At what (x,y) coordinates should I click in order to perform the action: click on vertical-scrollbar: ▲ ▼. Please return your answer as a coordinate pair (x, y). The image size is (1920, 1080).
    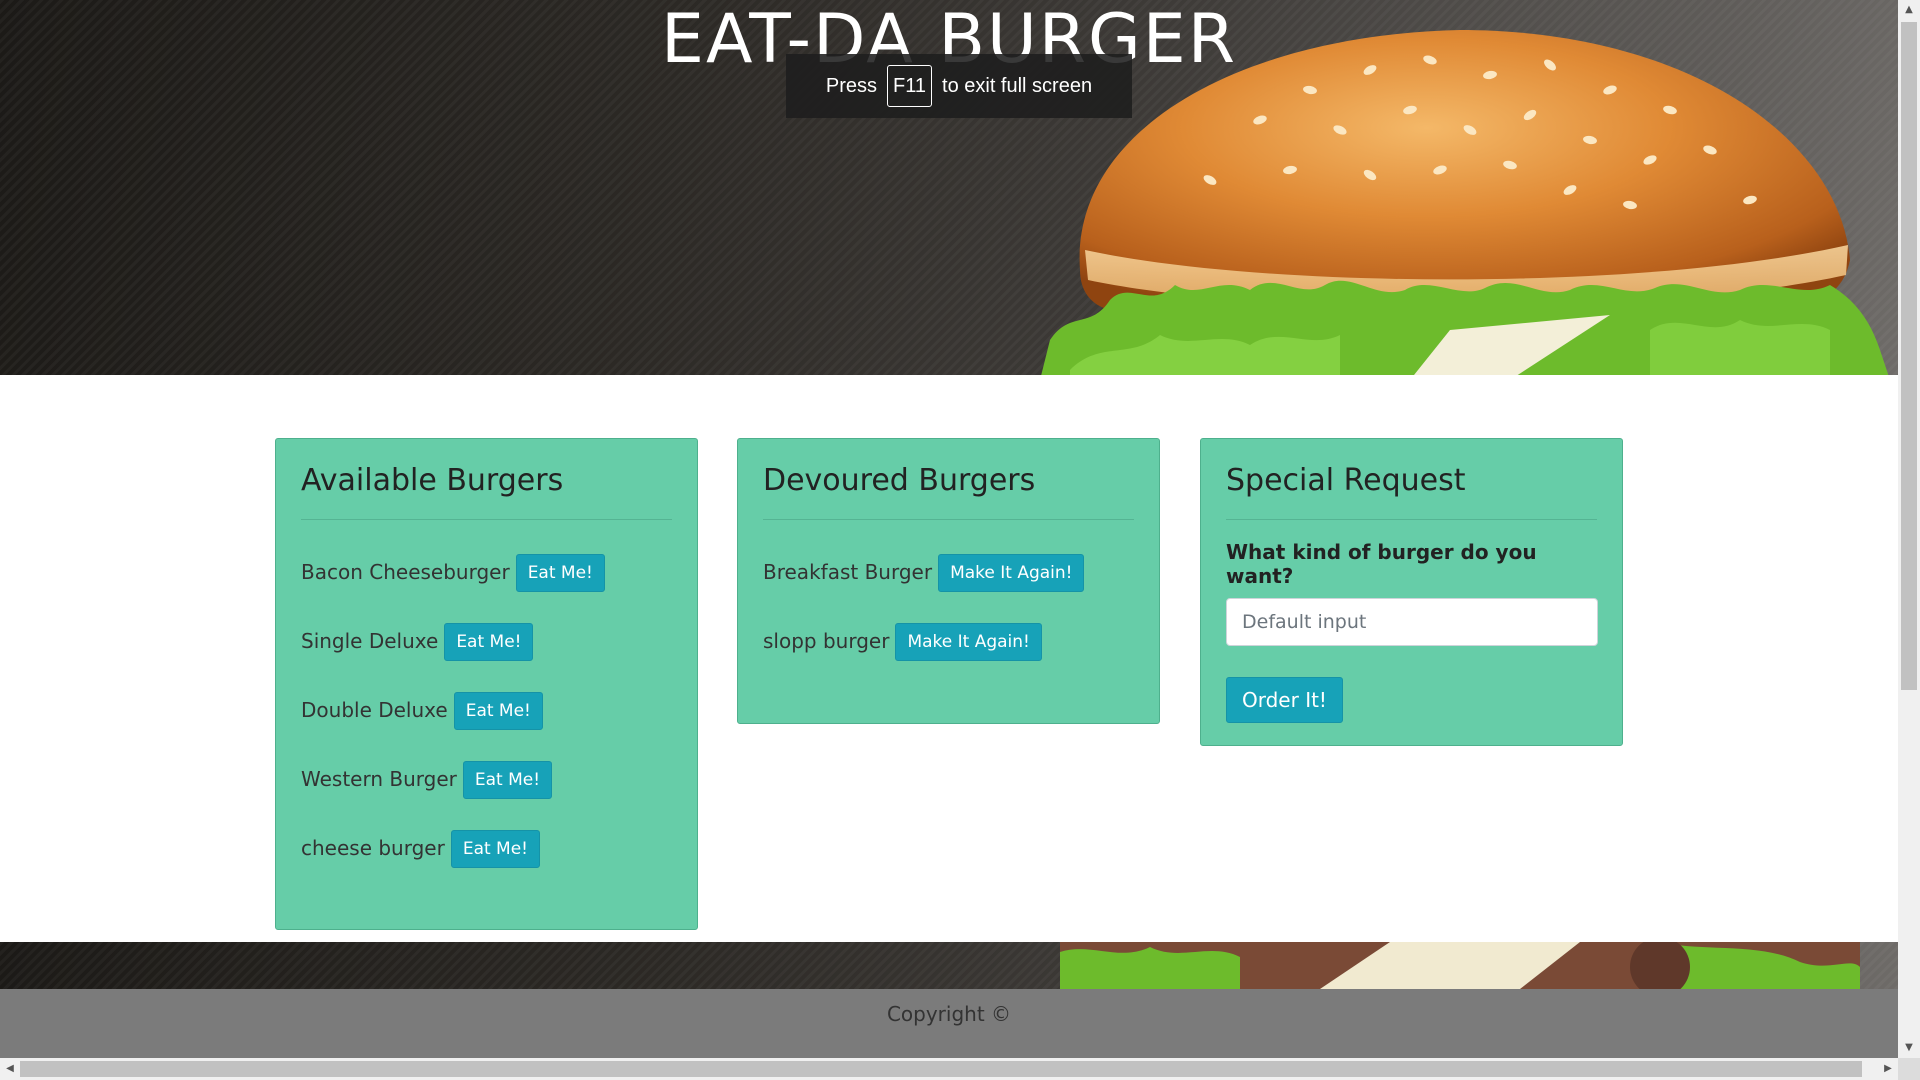
    Looking at the image, I should click on (1909, 529).